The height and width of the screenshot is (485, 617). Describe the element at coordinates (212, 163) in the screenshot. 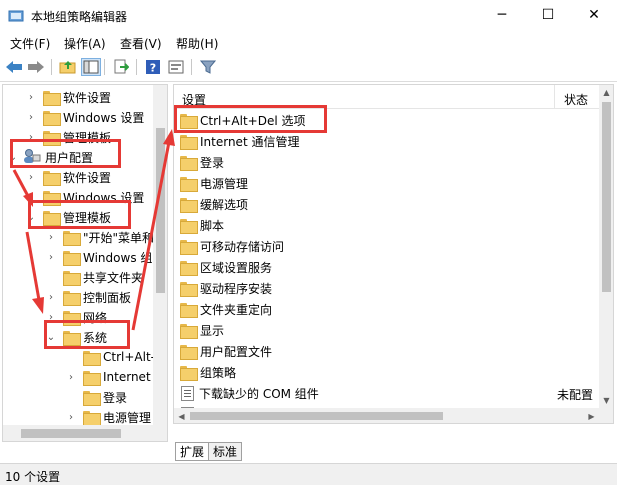

I see `list-item-label: 登录` at that location.